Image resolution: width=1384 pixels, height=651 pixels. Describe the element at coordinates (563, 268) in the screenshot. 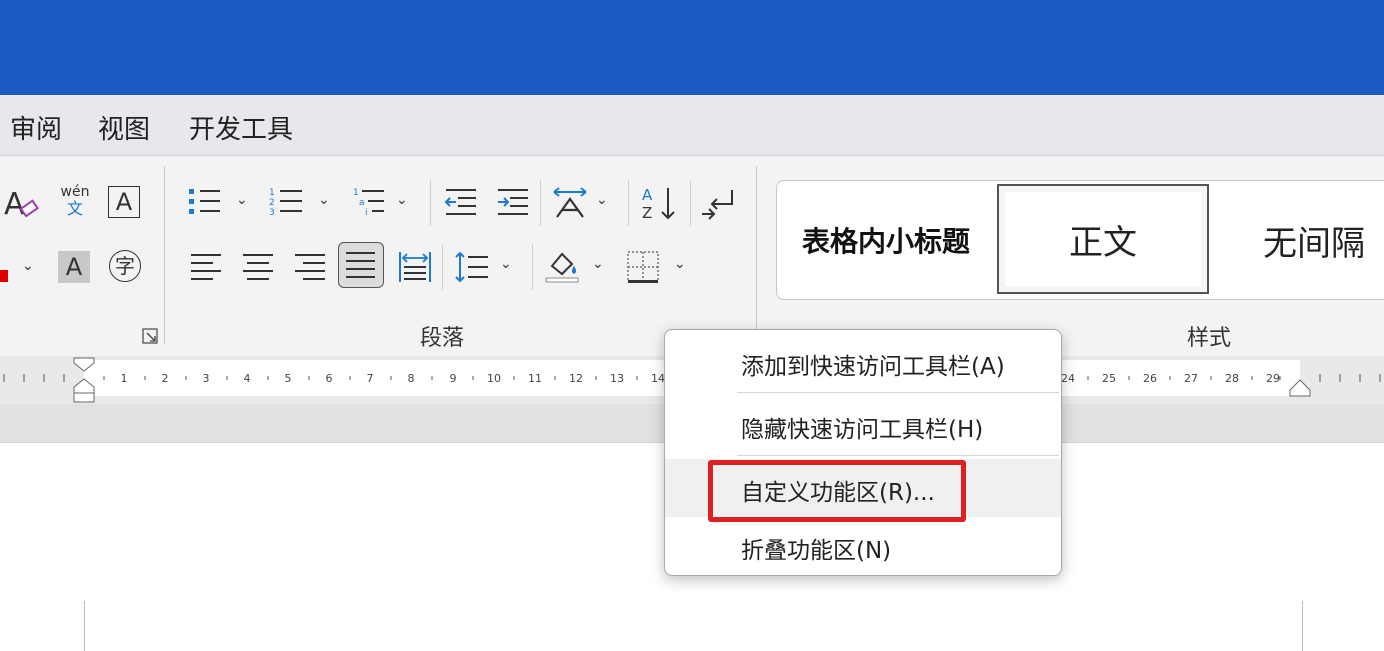

I see `shading-icon` at that location.